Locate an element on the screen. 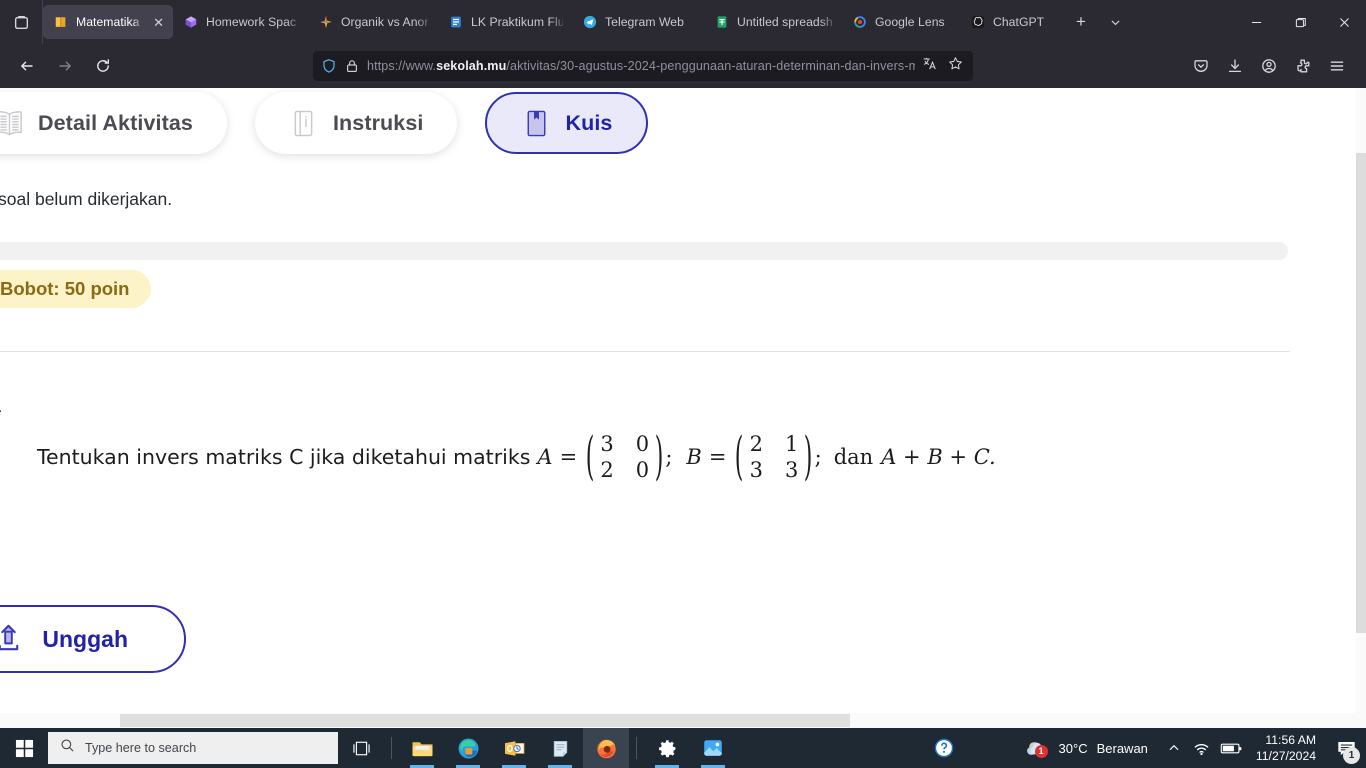  vertical-scrollbar-thumb is located at coordinates (1361, 393).